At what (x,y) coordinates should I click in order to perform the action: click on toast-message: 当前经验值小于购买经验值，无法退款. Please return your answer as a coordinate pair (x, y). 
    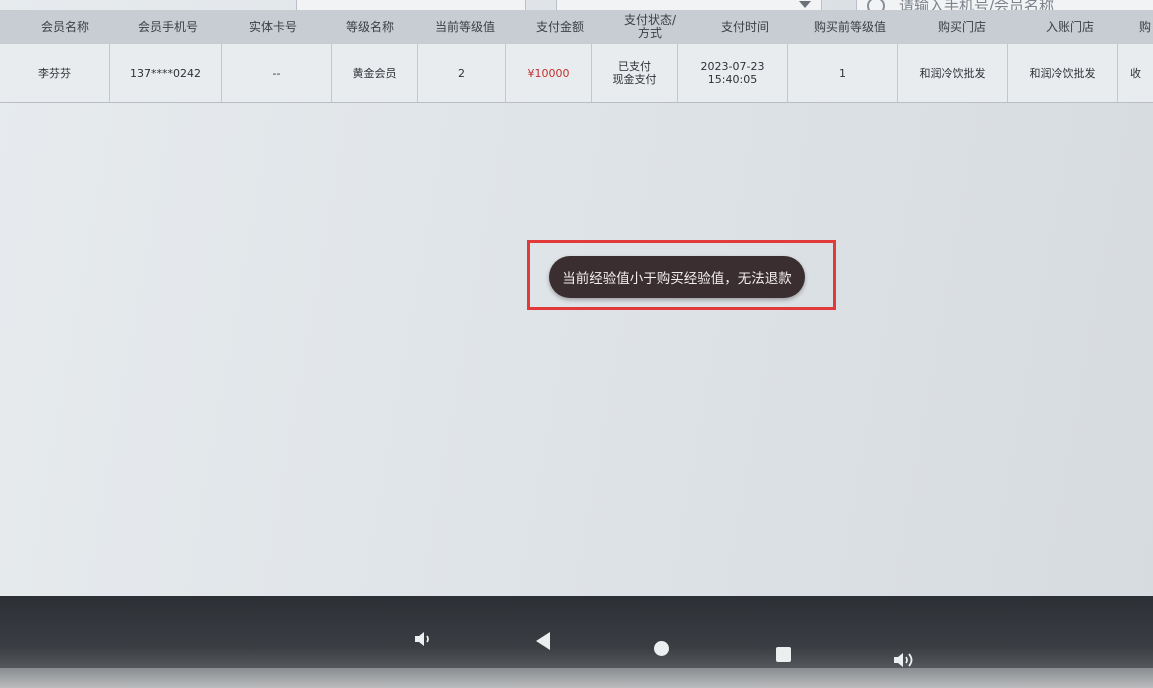
    Looking at the image, I should click on (677, 277).